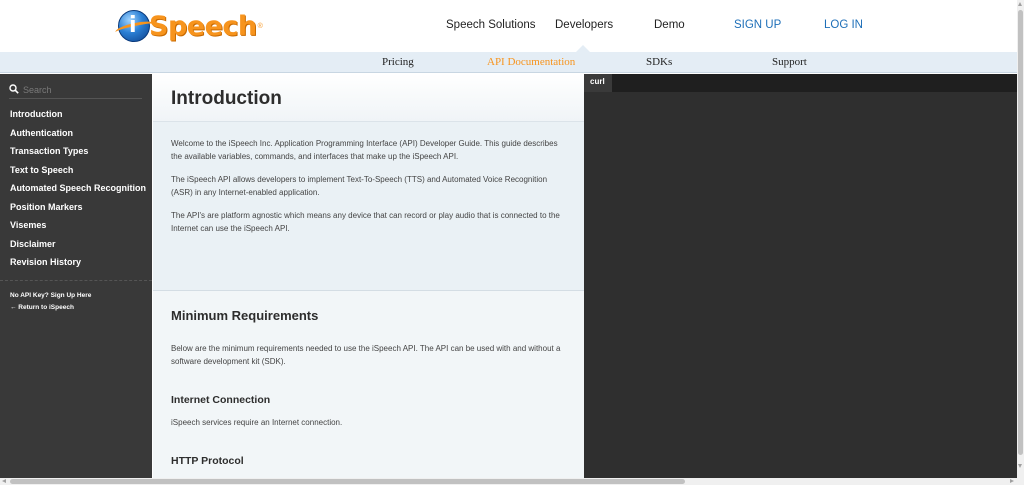 Image resolution: width=1024 pixels, height=485 pixels. I want to click on subnav-sdks: SDKs, so click(659, 62).